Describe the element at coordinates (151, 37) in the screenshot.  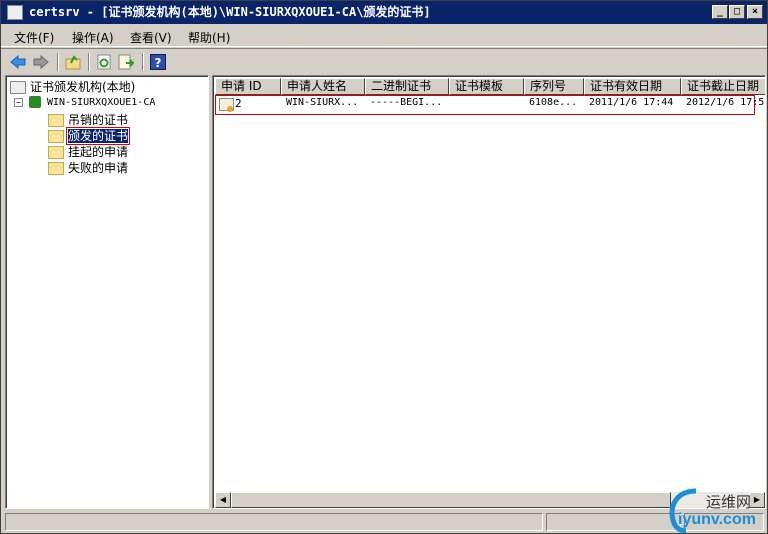
I see `menu-view: 查看(V)` at that location.